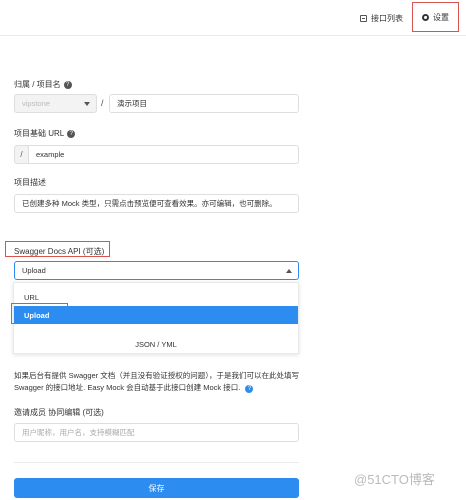  I want to click on desc-label-row: 项目描述, so click(30, 182).